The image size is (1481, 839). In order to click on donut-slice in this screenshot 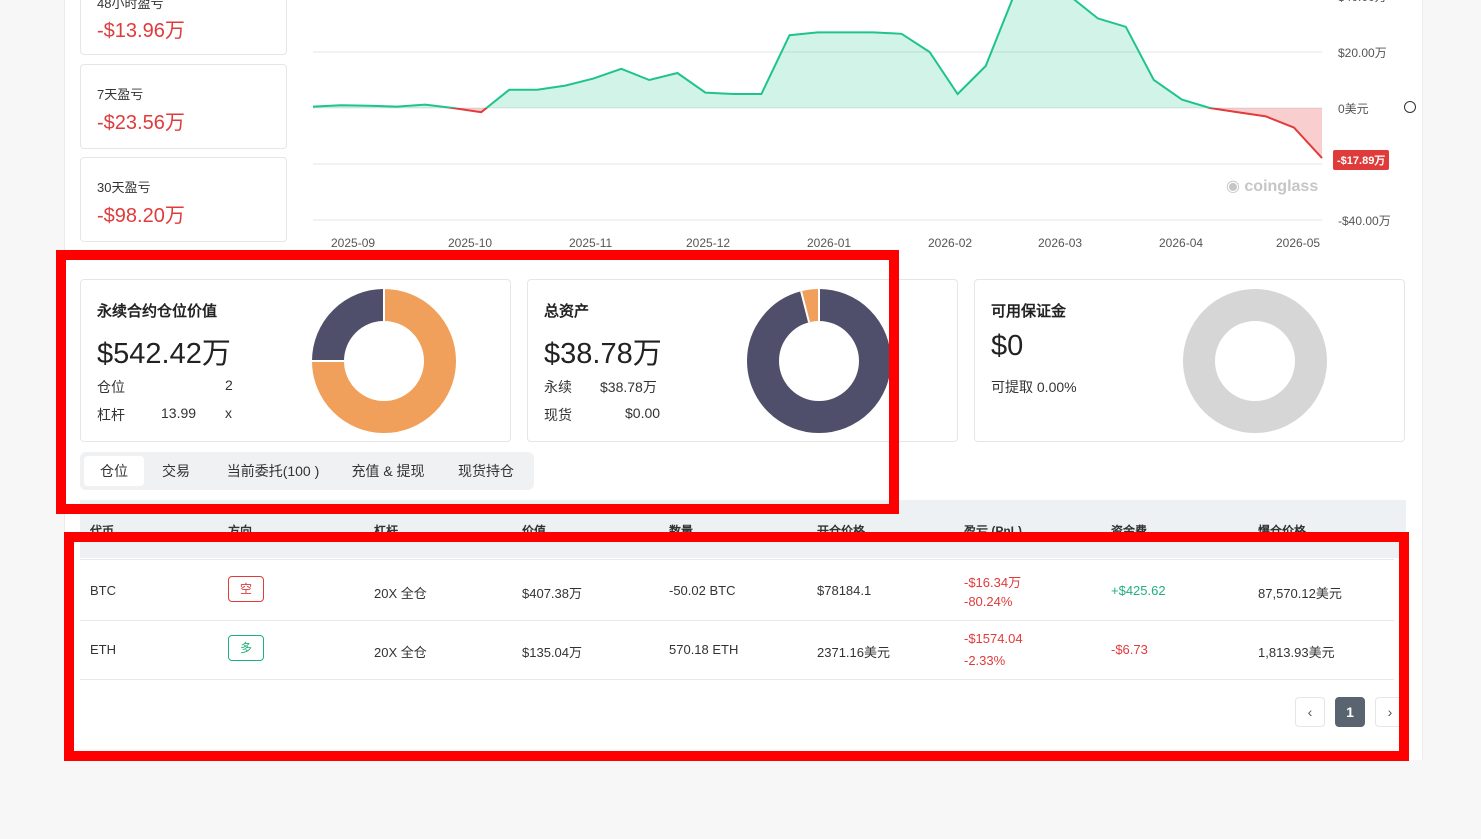, I will do `click(1255, 361)`.